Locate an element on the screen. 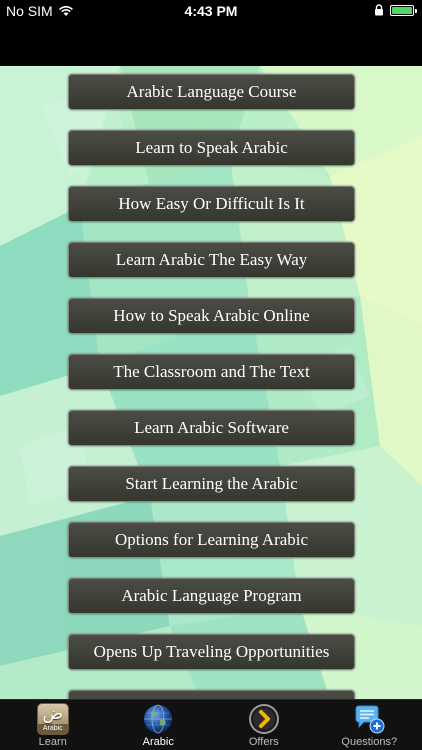 The height and width of the screenshot is (750, 422). menu-button-arabic-language-course: Arabic Language Course is located at coordinates (211, 92).